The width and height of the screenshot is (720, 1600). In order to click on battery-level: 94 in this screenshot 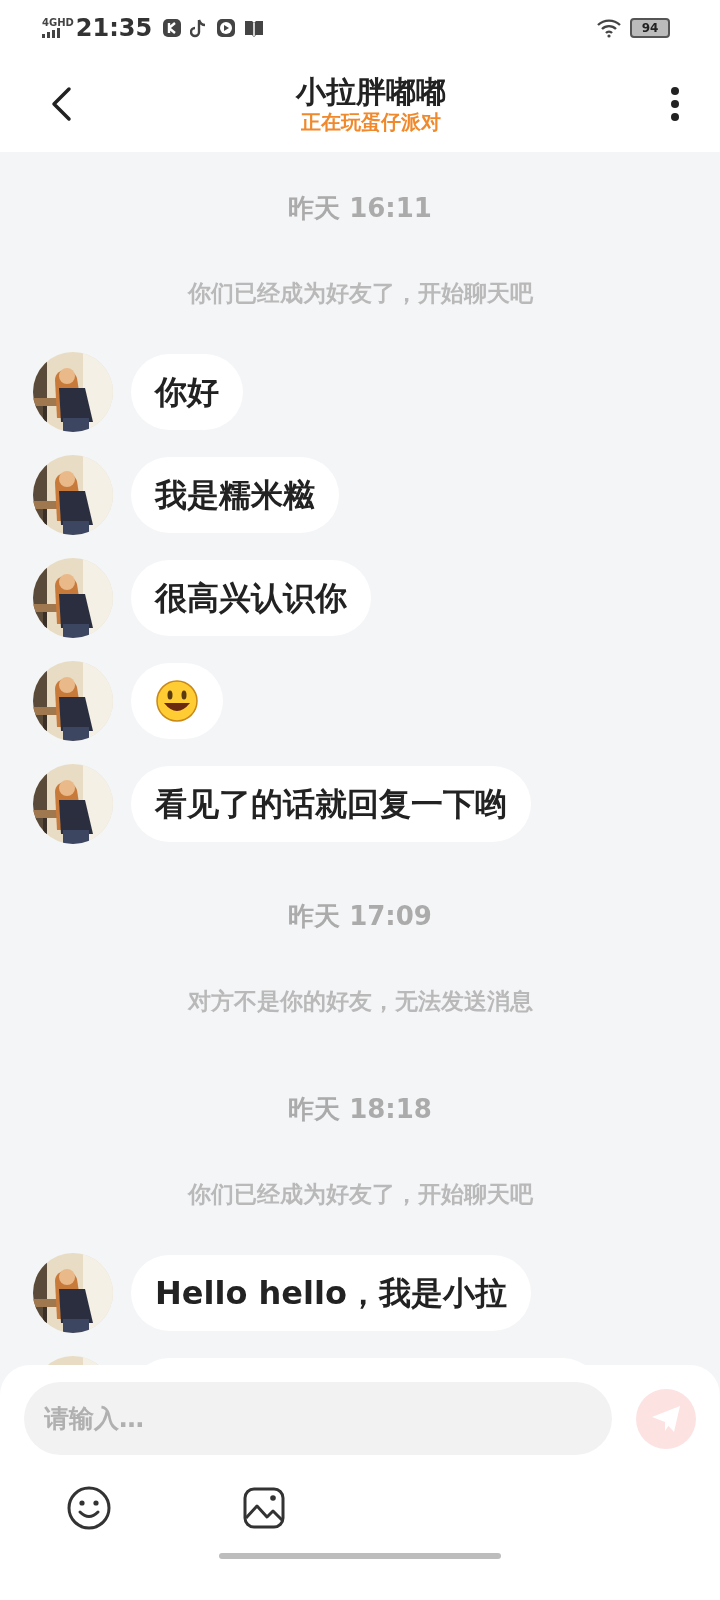, I will do `click(650, 27)`.